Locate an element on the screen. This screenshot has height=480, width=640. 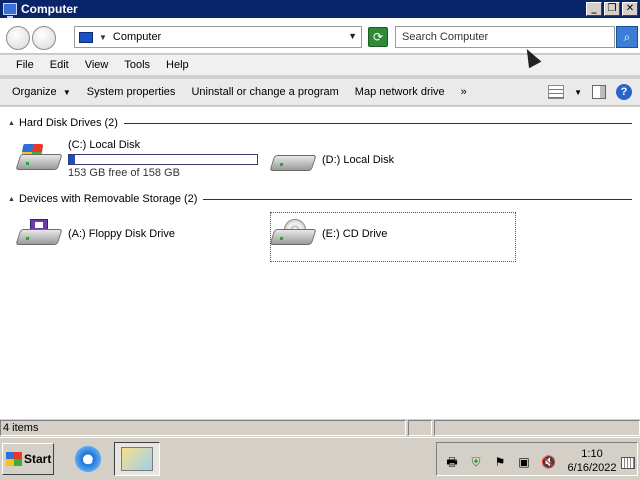
address-row: ▼ Computer ▼ ⟳ Search Computer ⌕ is located at coordinates (320, 36).